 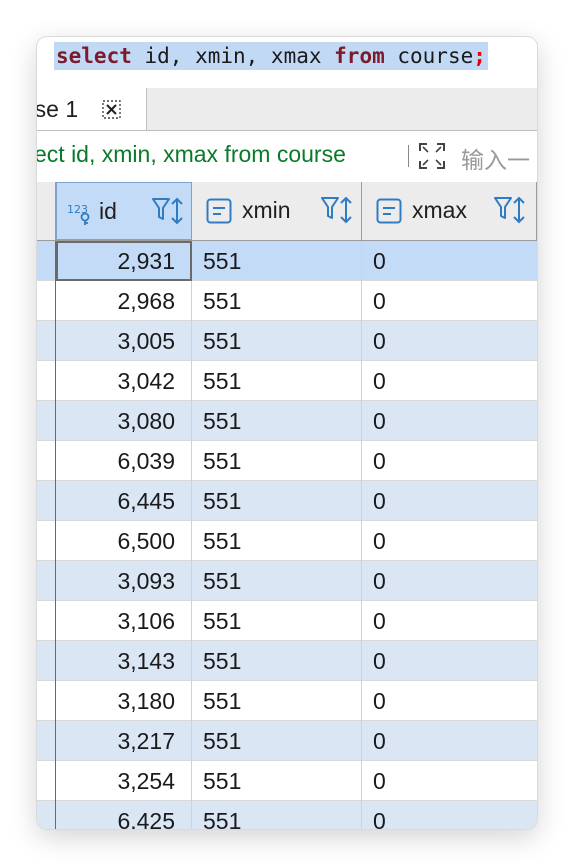 What do you see at coordinates (479, 56) in the screenshot?
I see `sql-semicolon: ;` at bounding box center [479, 56].